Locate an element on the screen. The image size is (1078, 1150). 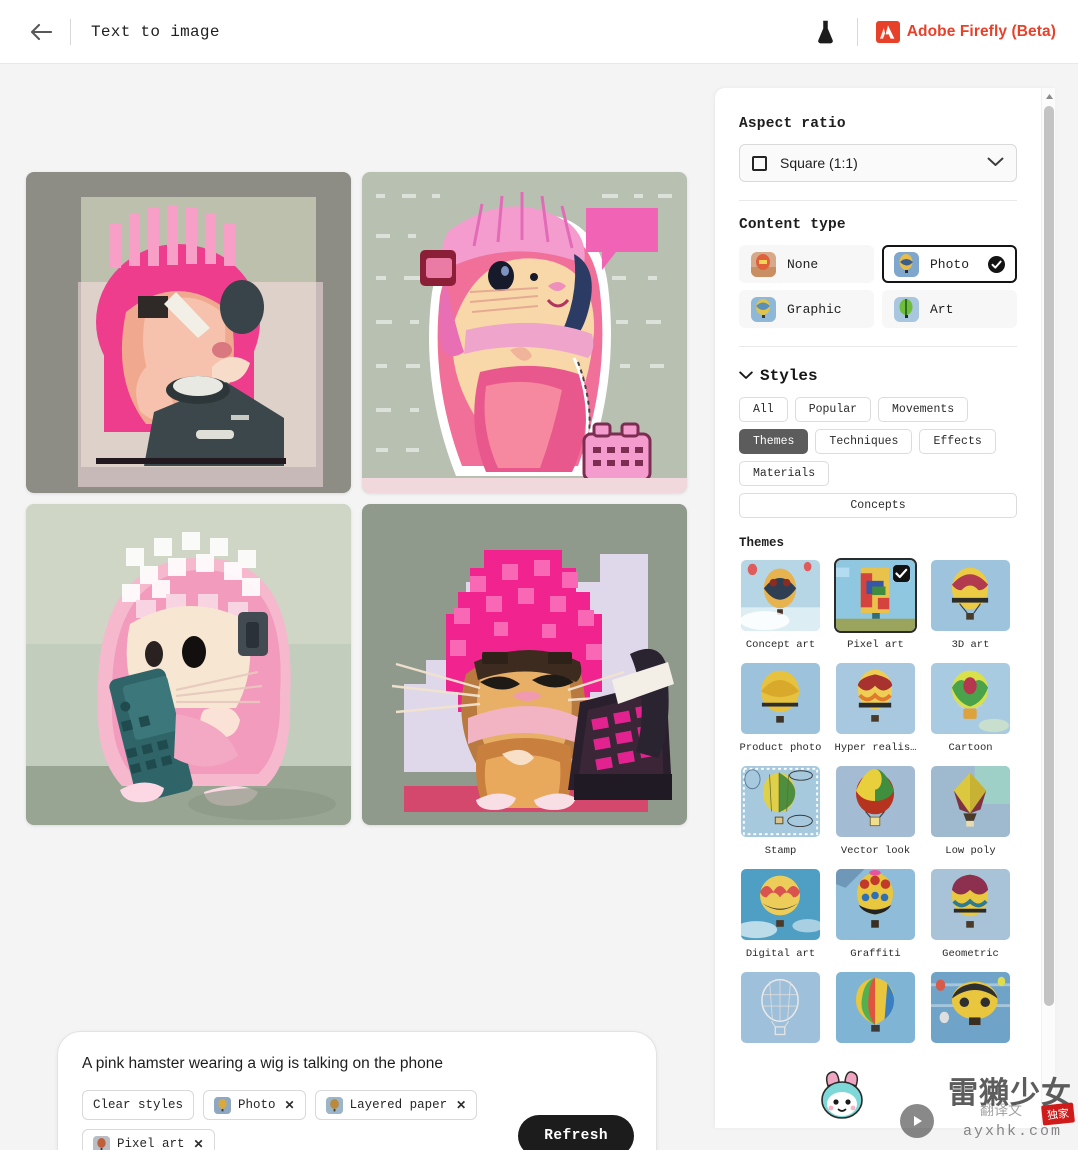
check-icon is located at coordinates (996, 264).